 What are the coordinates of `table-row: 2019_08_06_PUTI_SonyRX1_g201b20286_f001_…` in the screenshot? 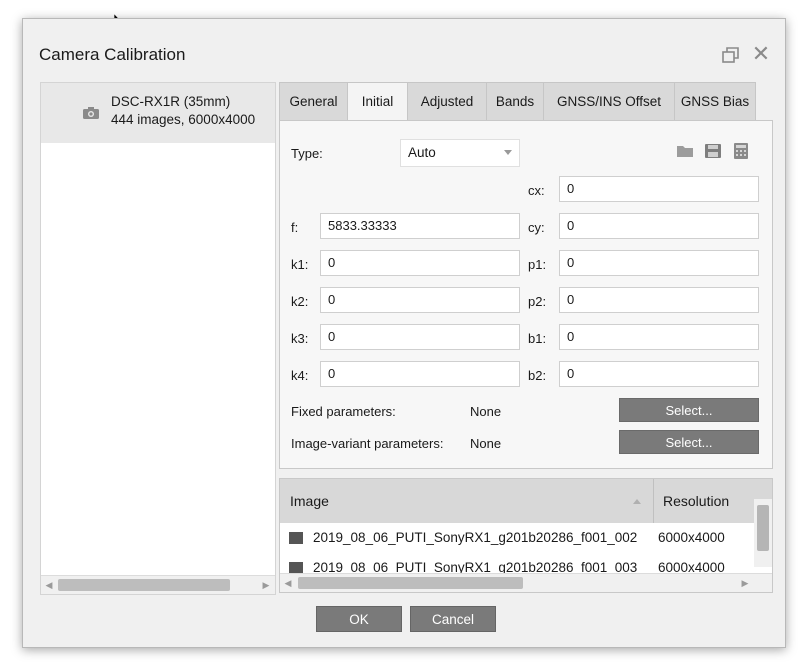 It's located at (517, 538).